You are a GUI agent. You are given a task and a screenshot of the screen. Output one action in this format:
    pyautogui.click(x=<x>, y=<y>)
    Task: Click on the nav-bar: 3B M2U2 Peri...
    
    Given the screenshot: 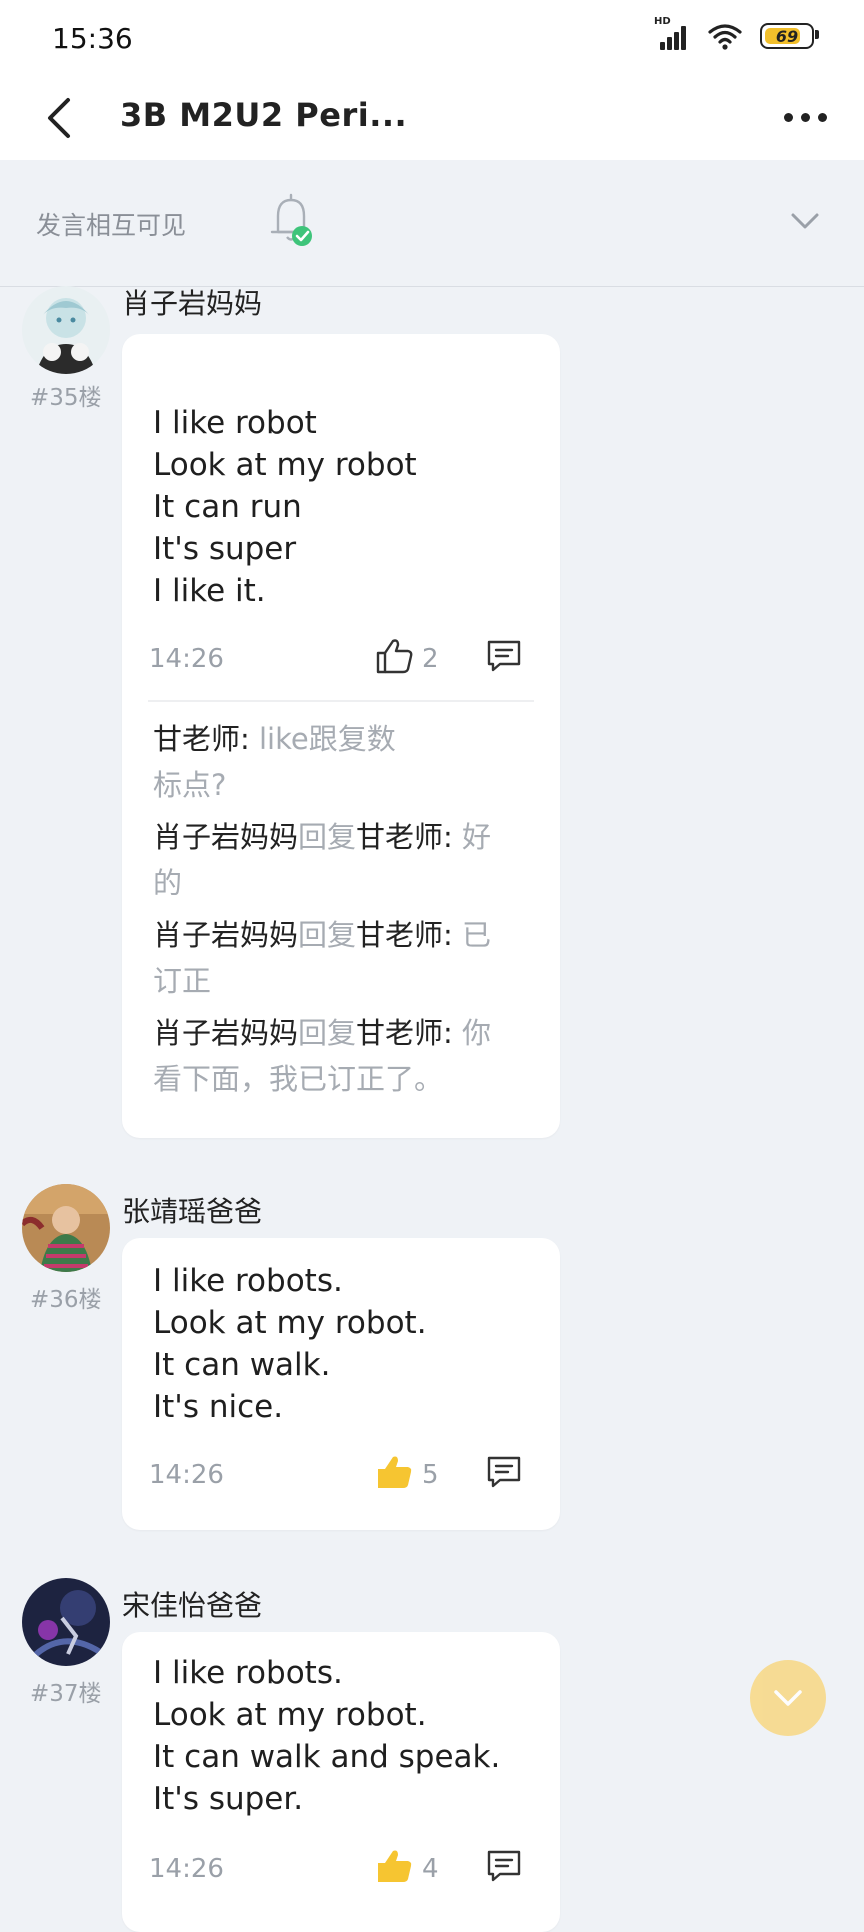 What is the action you would take?
    pyautogui.click(x=432, y=118)
    